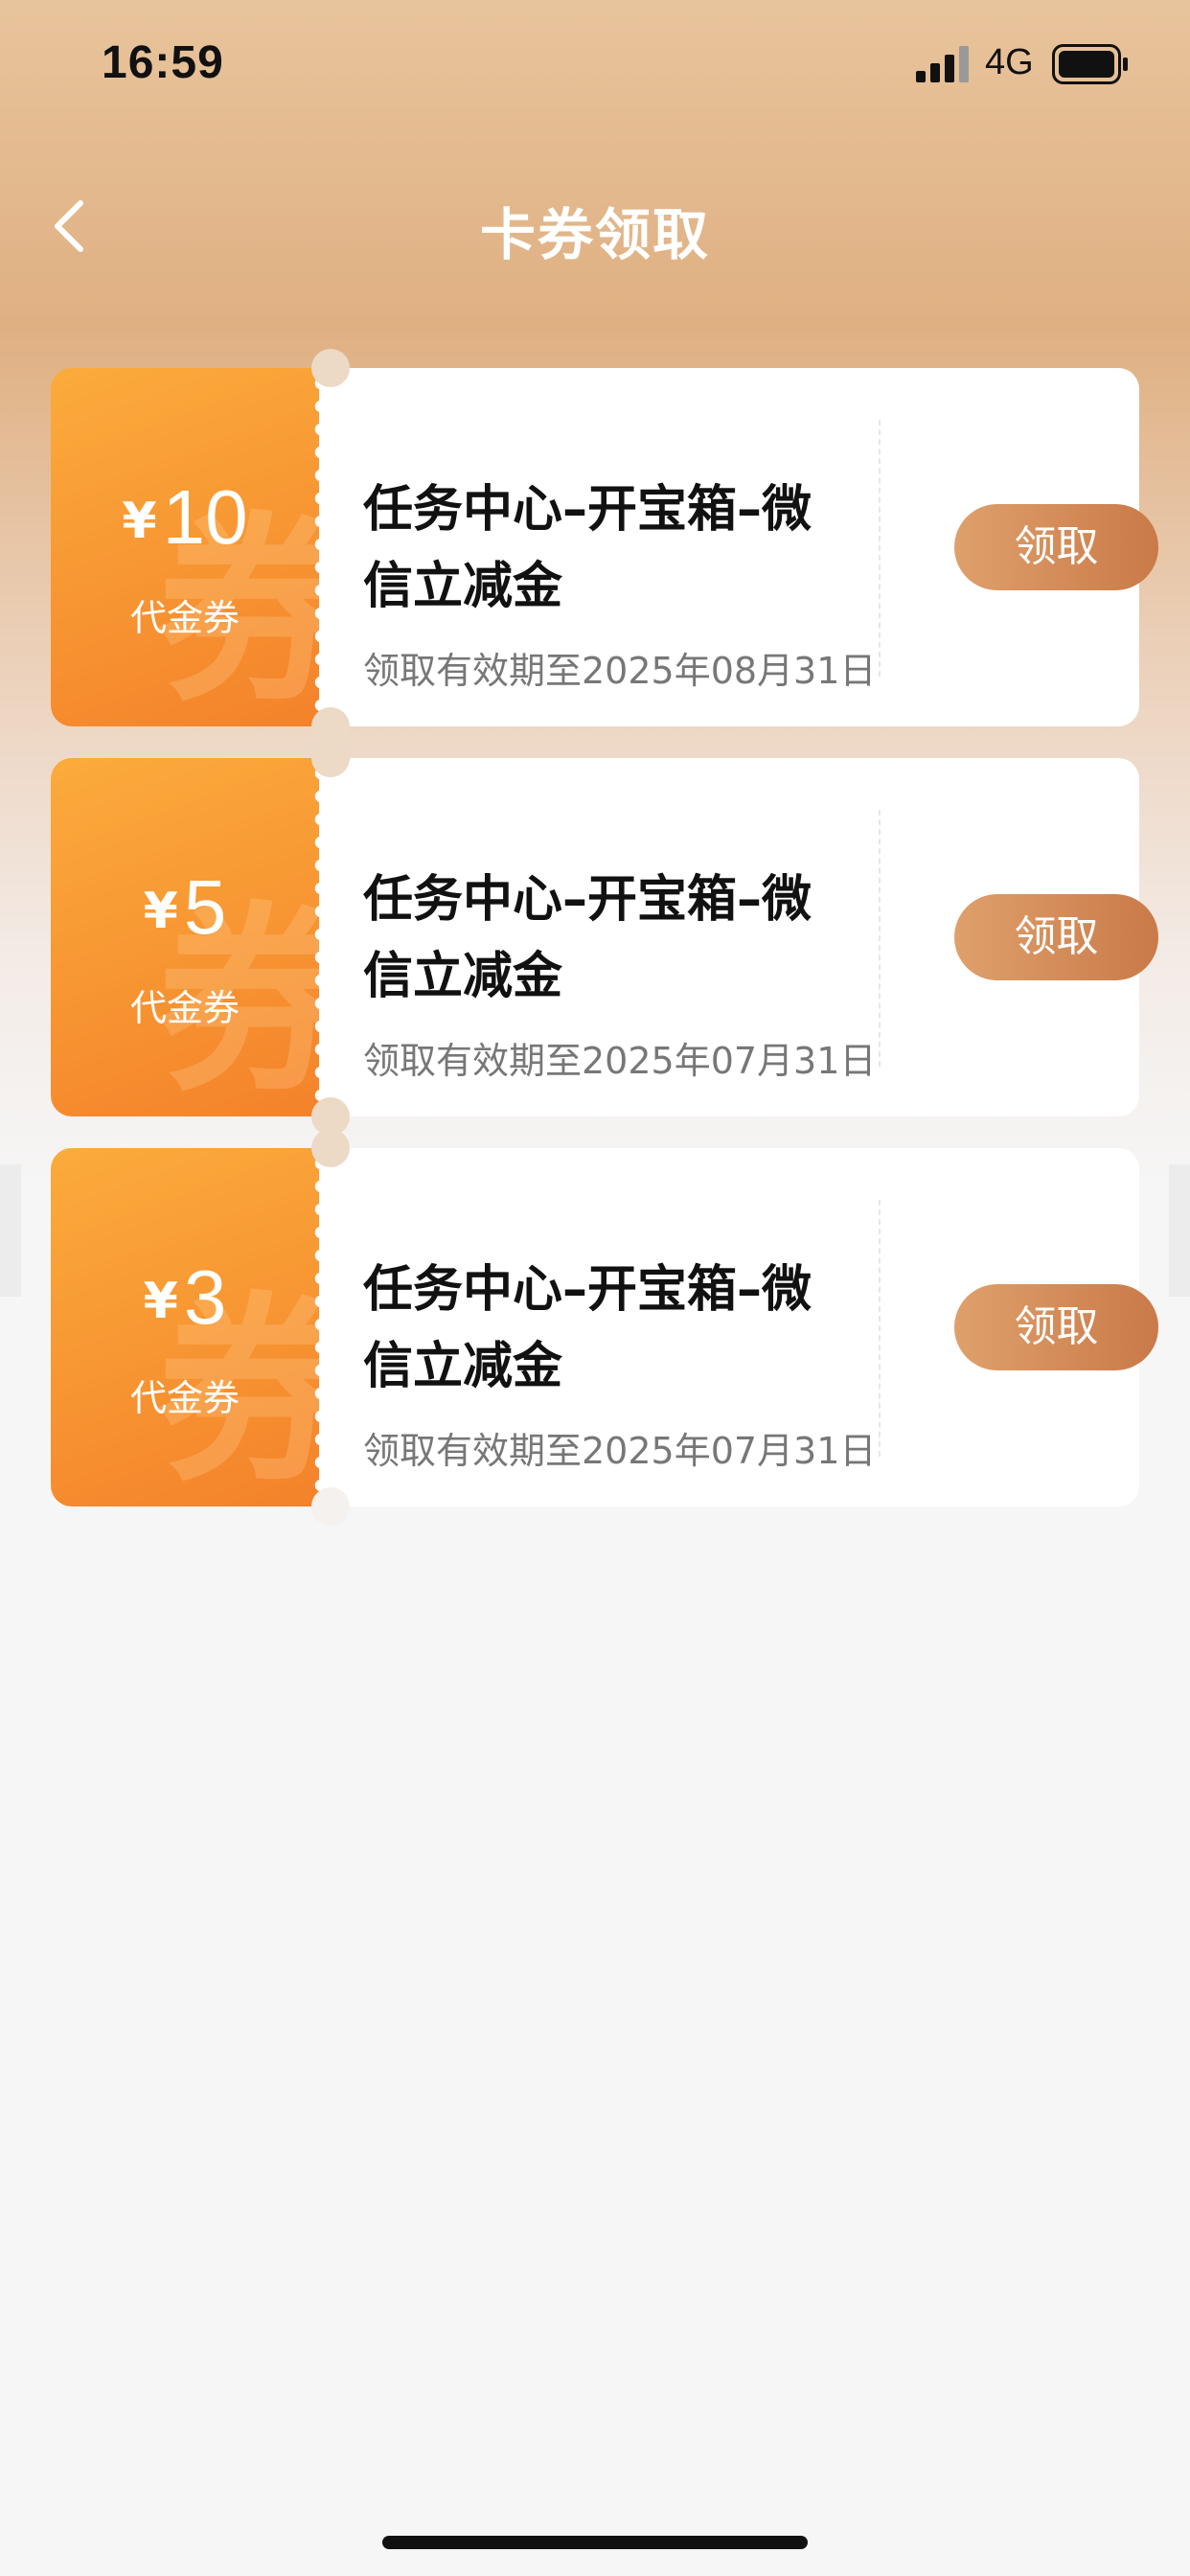 This screenshot has height=2576, width=1190. I want to click on coupon-amount: ¥10, so click(185, 517).